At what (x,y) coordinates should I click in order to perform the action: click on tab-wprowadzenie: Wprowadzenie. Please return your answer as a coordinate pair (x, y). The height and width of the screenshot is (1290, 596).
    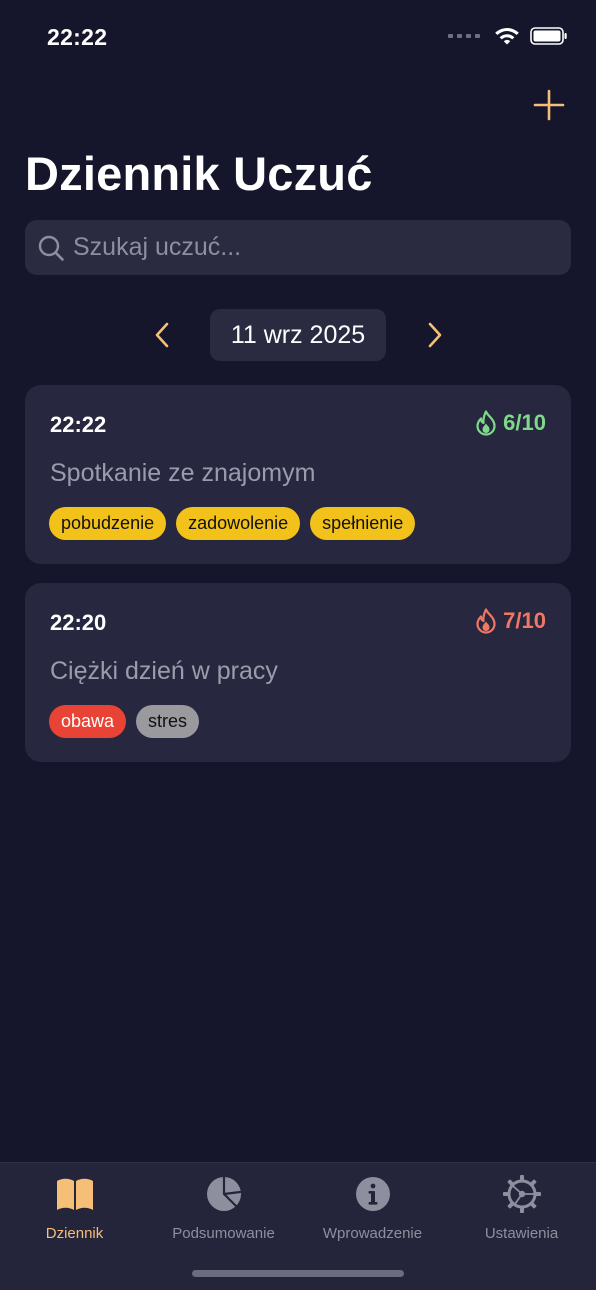
    Looking at the image, I should click on (372, 1211).